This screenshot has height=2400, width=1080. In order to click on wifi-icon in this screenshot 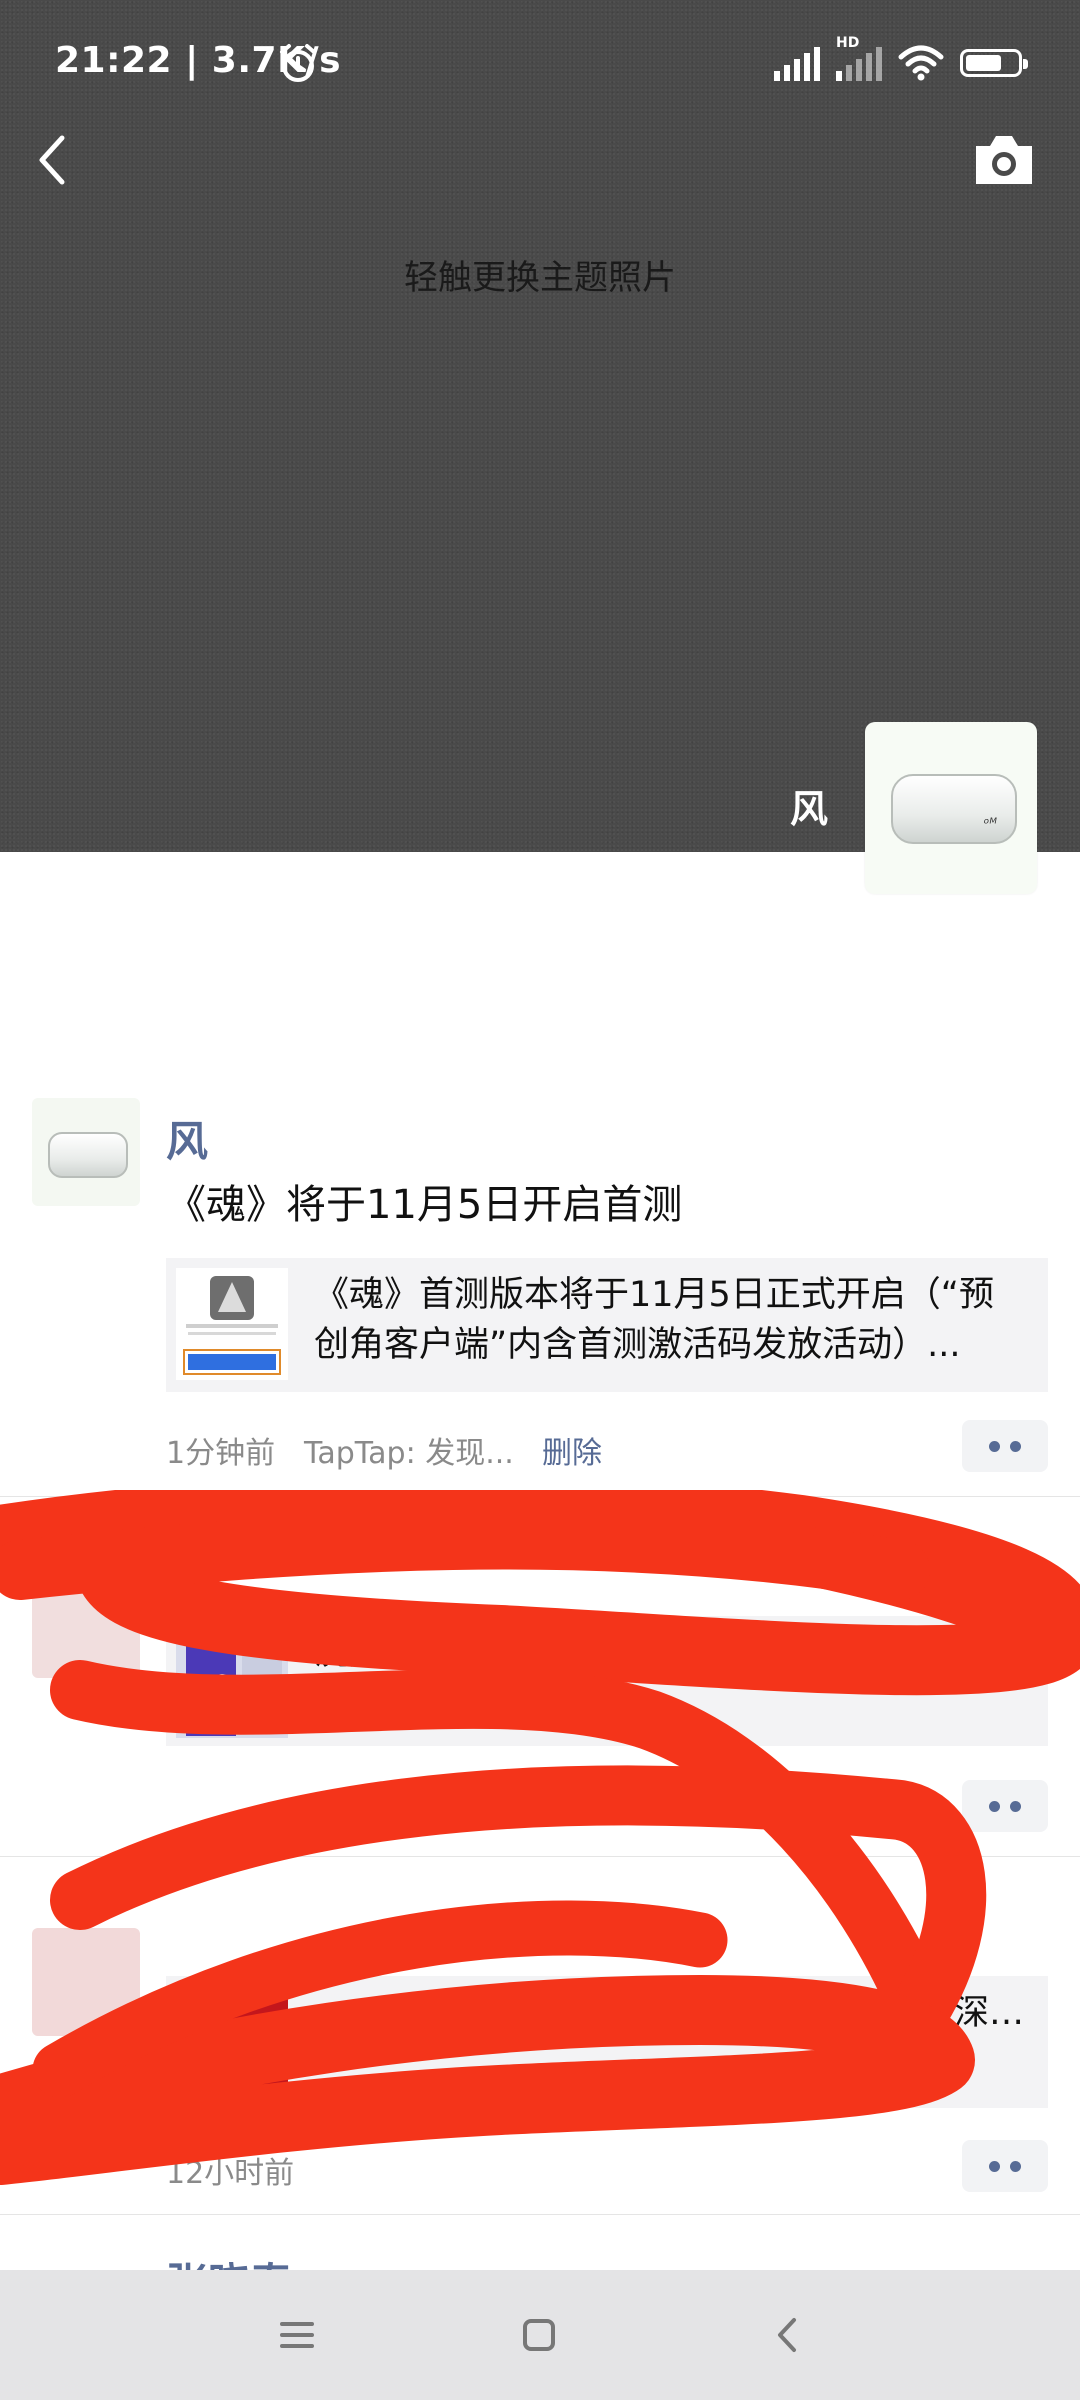, I will do `click(921, 63)`.